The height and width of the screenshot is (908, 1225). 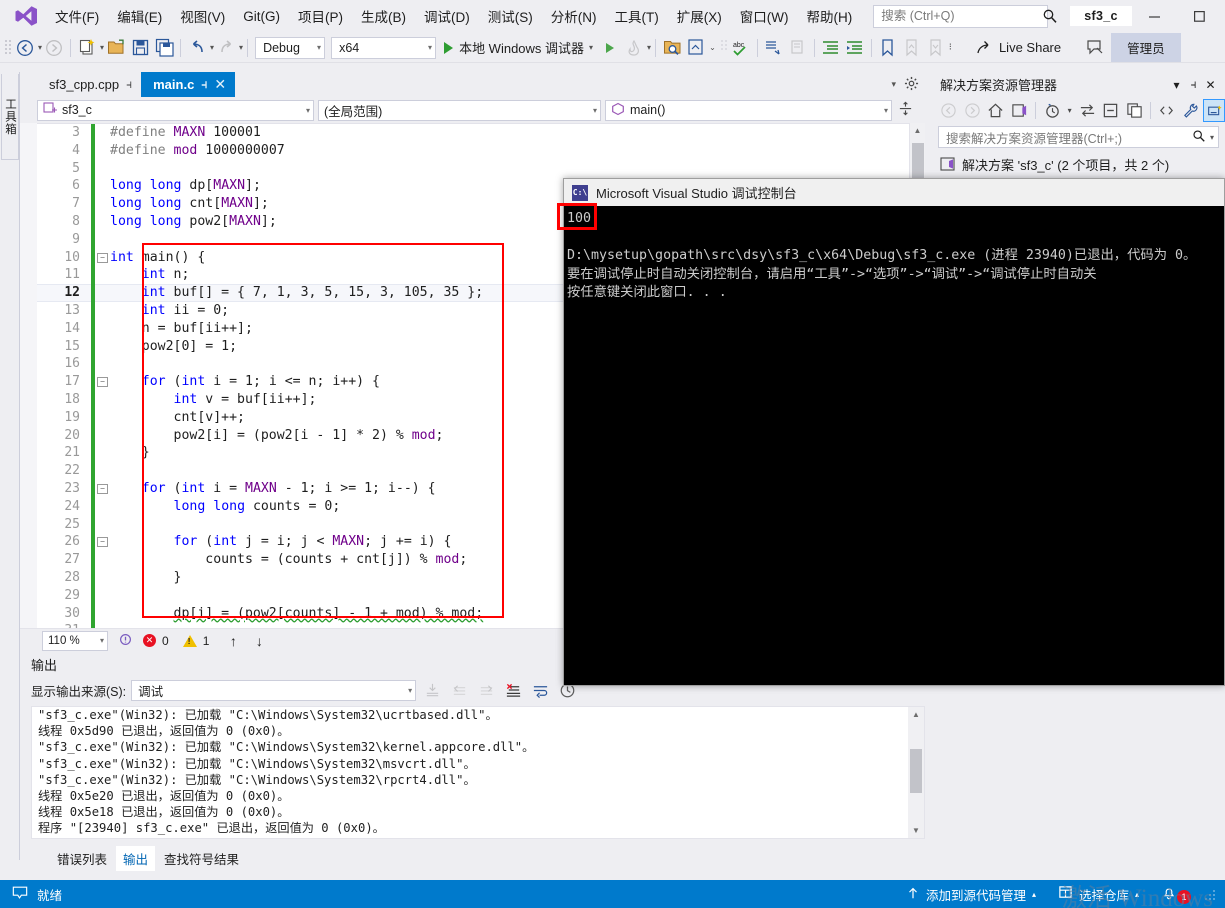 I want to click on minimize-button, so click(x=1154, y=16).